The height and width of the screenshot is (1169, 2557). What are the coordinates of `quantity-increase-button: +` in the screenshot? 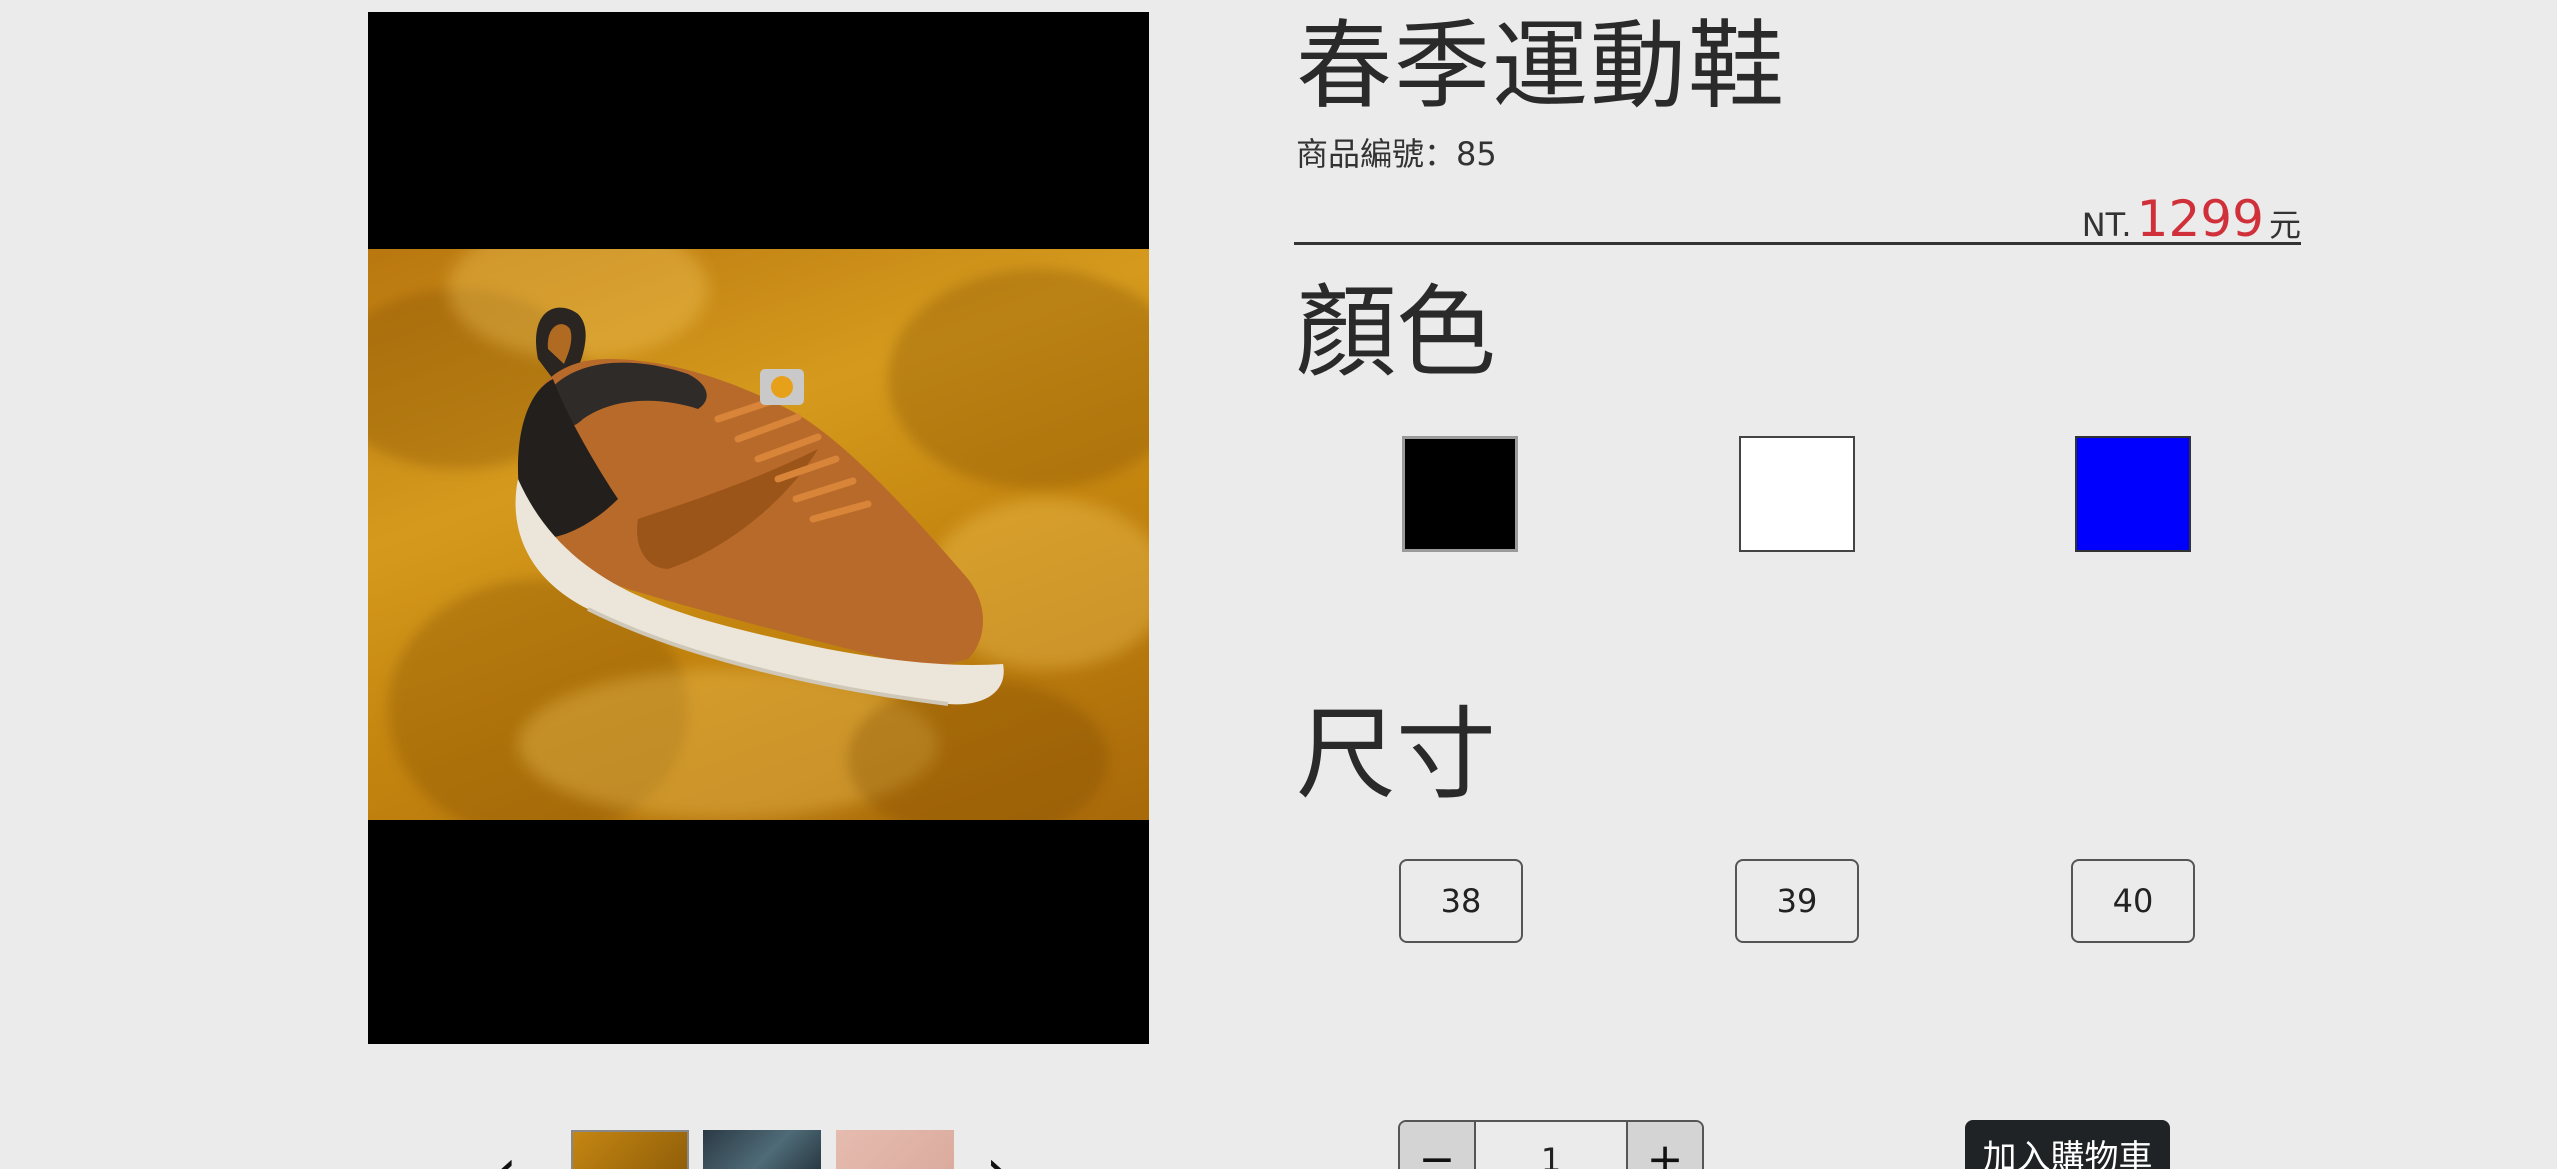 It's located at (1664, 1145).